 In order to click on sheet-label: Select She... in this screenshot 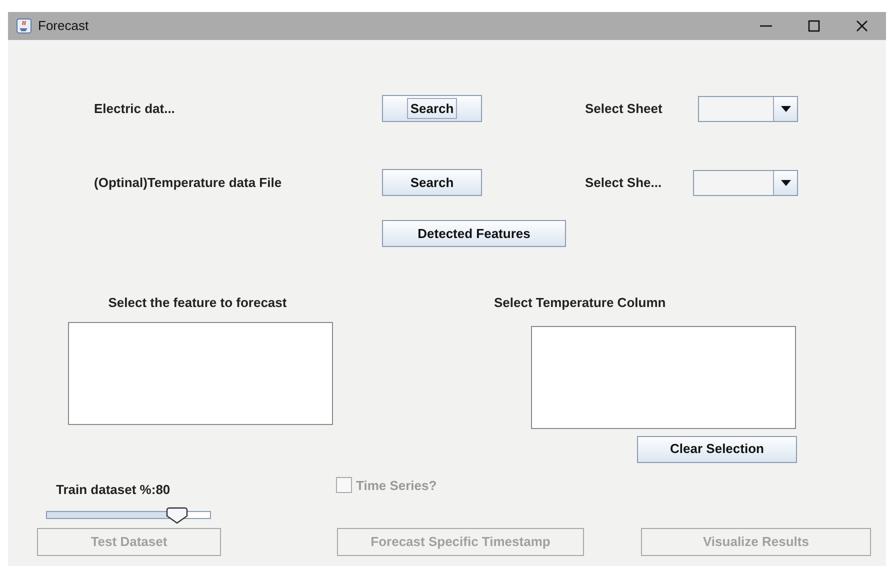, I will do `click(624, 183)`.